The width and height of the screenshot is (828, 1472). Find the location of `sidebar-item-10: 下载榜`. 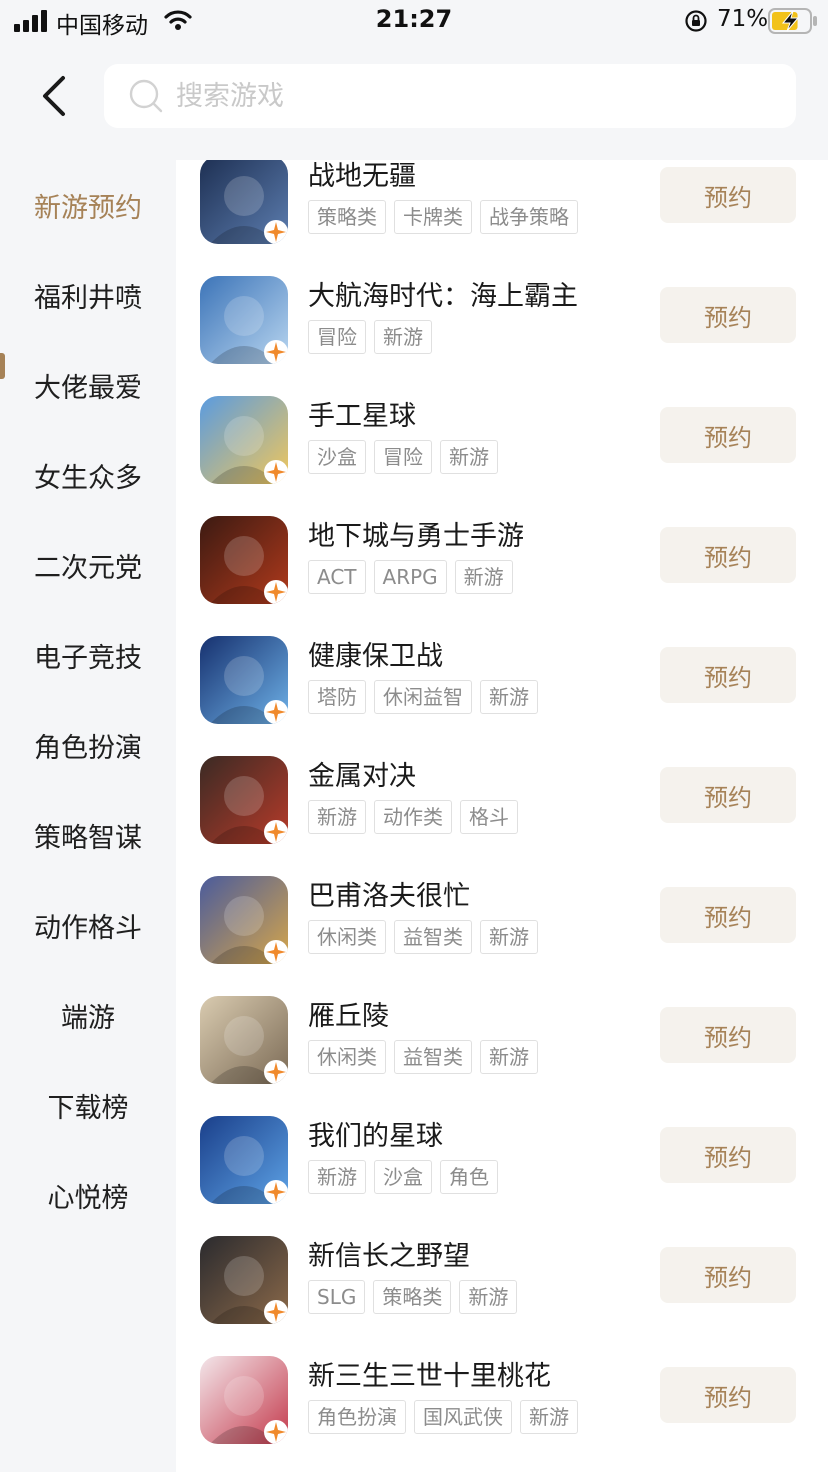

sidebar-item-10: 下载榜 is located at coordinates (88, 1105).